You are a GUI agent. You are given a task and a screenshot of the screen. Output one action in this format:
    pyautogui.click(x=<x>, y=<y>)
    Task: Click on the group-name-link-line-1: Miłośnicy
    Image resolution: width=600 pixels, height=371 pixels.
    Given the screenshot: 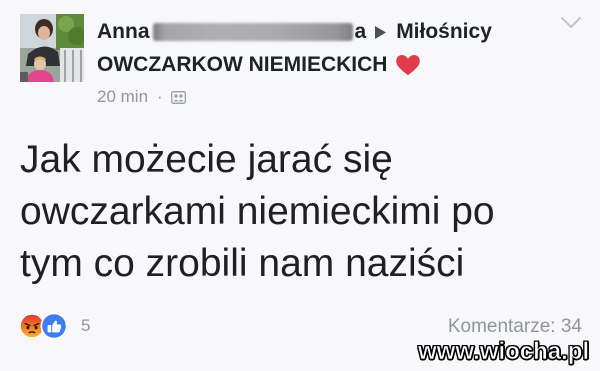 What is the action you would take?
    pyautogui.click(x=444, y=32)
    